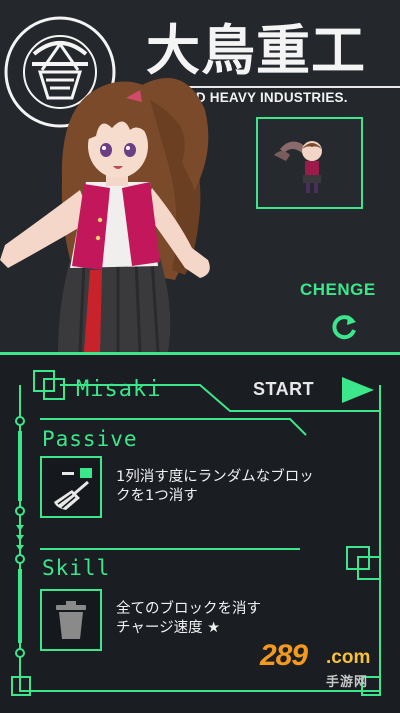 This screenshot has width=400, height=713. Describe the element at coordinates (284, 655) in the screenshot. I see `watermark-number: 289` at that location.